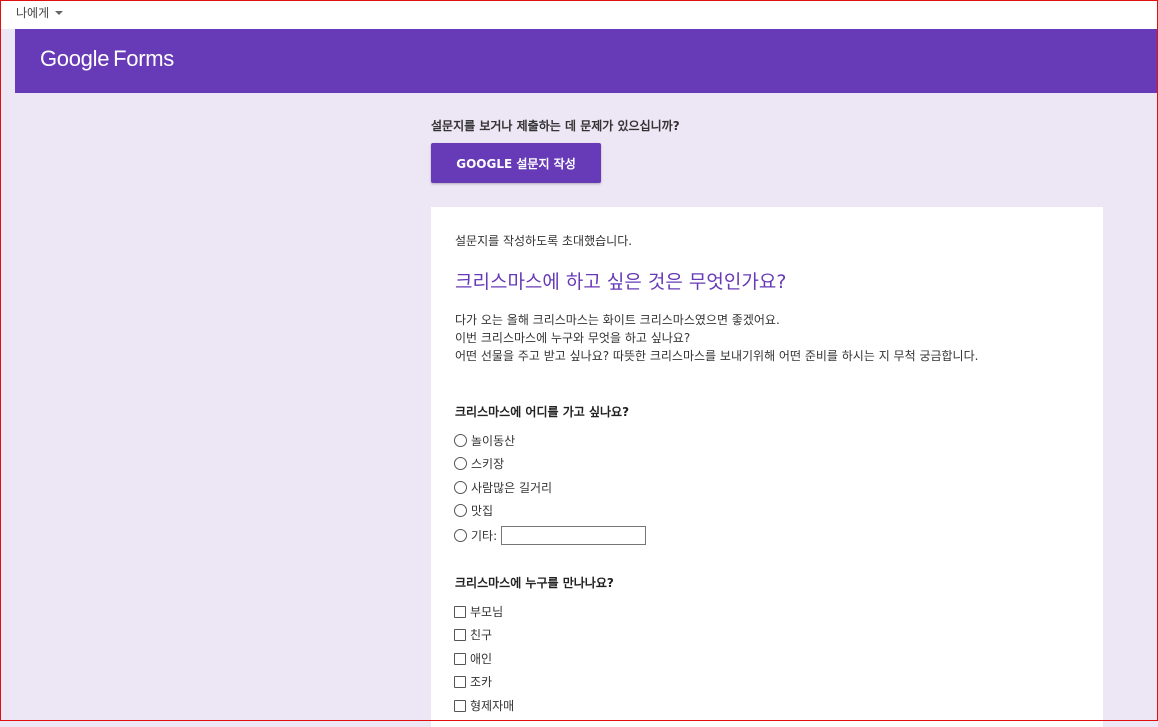 This screenshot has height=727, width=1158. I want to click on form-title: 크리스마스에 하고 싶은 것은 무엇인가요?, so click(621, 282).